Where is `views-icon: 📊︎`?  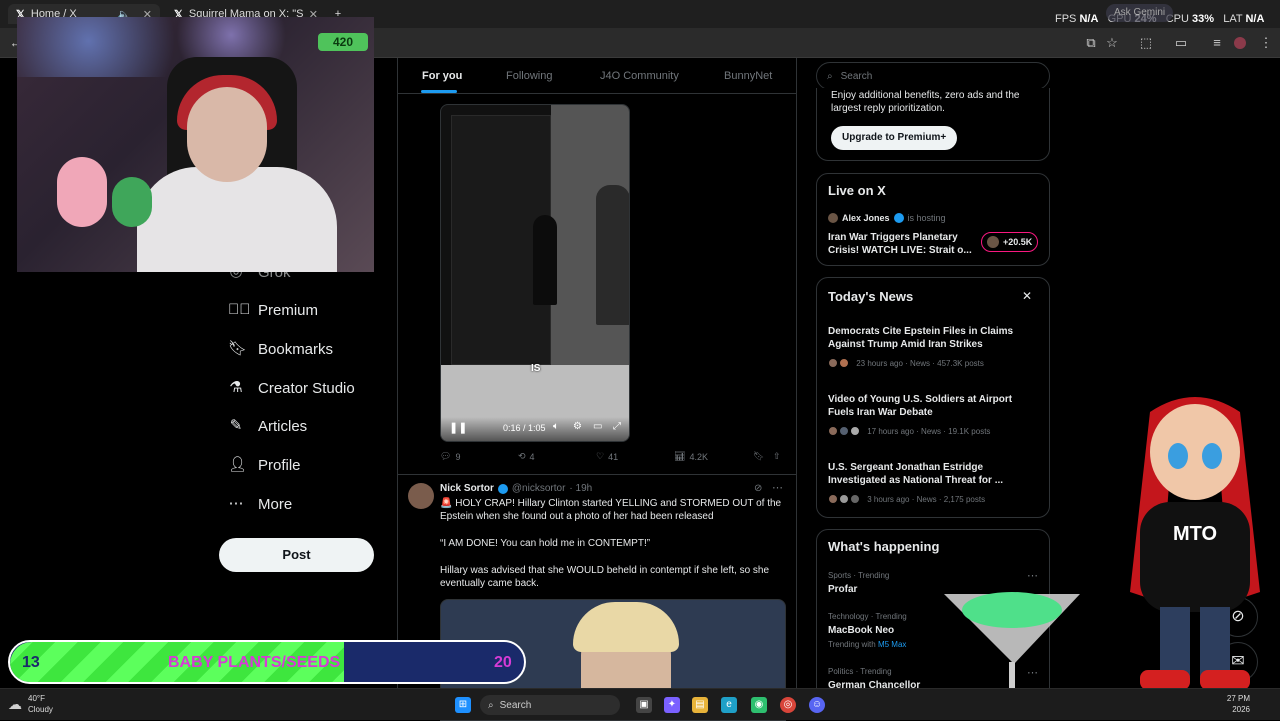
views-icon: 📊︎ is located at coordinates (680, 456).